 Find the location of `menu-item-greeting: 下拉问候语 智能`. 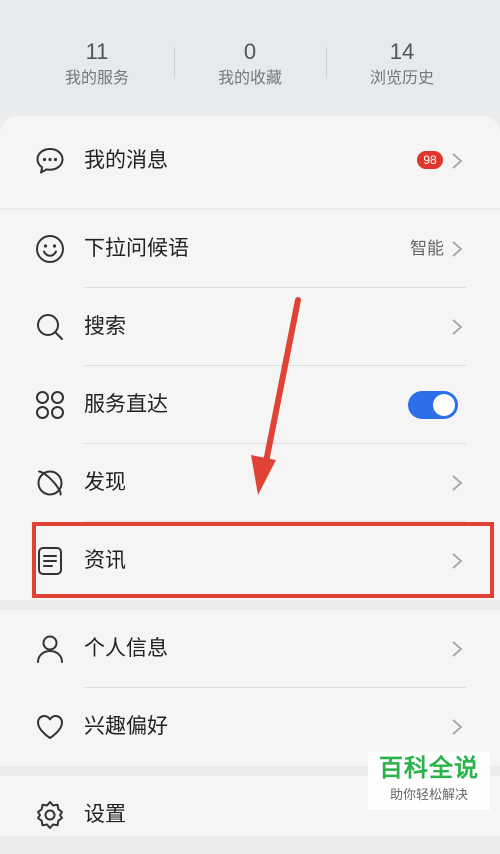

menu-item-greeting: 下拉问候语 智能 is located at coordinates (250, 249).